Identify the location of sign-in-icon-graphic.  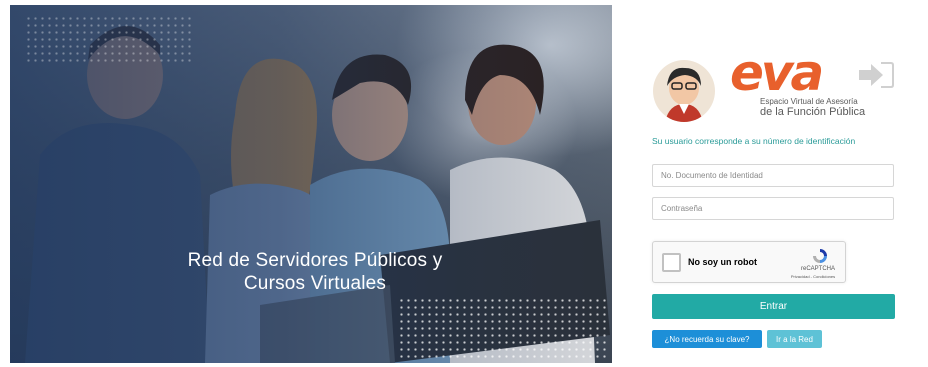
(876, 75).